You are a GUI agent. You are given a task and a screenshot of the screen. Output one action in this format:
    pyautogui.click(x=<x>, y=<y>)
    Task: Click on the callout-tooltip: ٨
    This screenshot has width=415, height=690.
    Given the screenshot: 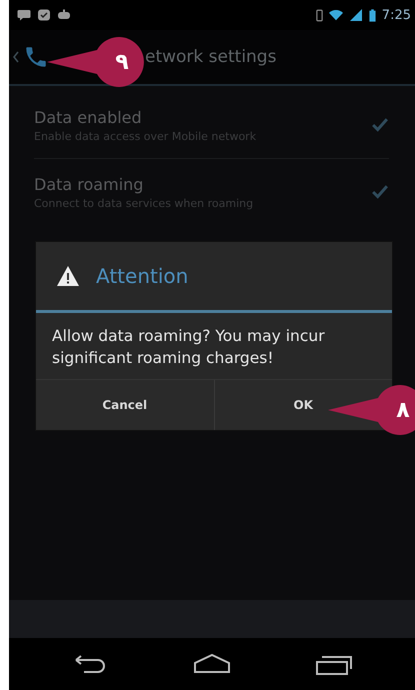 What is the action you would take?
    pyautogui.click(x=371, y=410)
    